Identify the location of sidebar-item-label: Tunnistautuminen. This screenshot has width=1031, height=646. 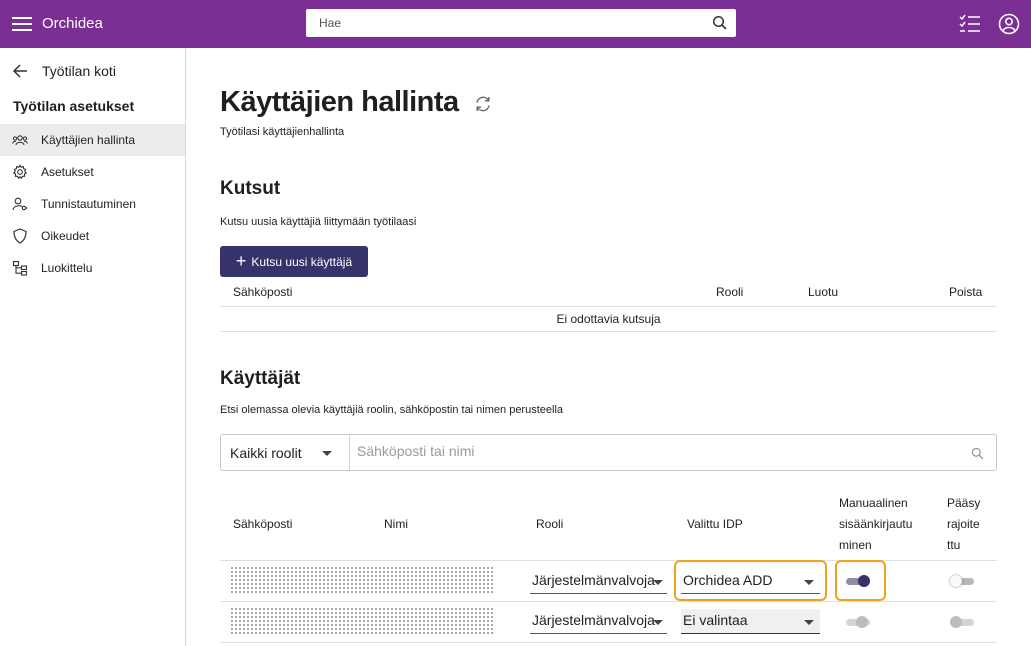
(88, 204).